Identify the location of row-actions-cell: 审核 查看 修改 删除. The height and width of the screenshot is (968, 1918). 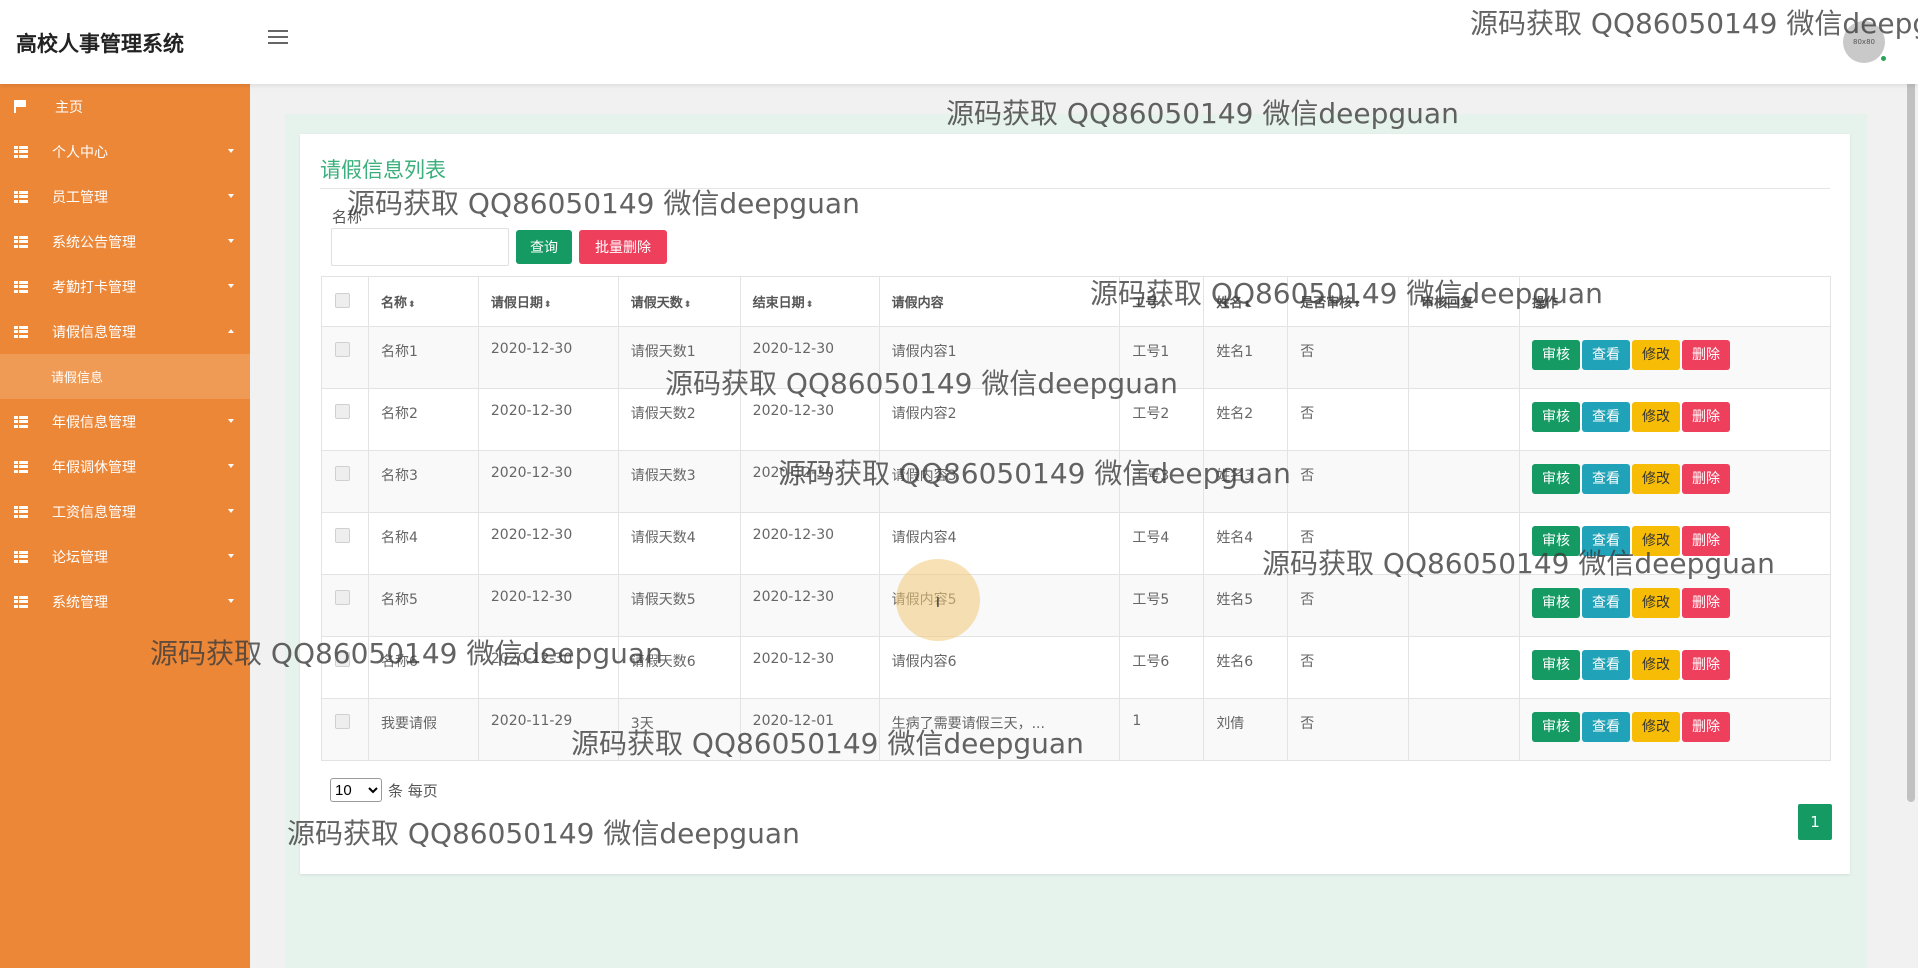
(1675, 667).